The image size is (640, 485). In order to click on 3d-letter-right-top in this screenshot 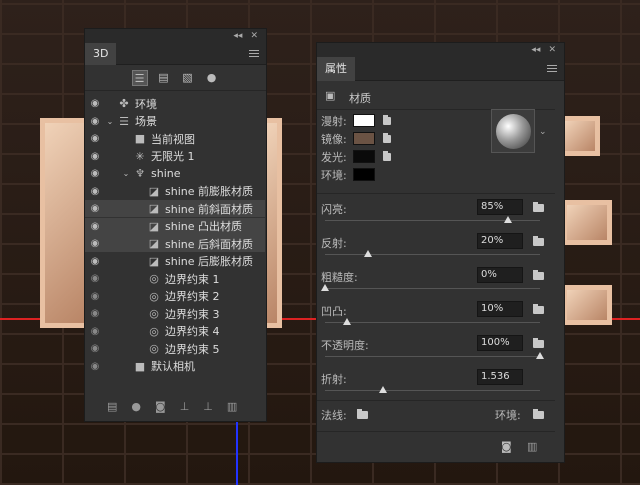, I will do `click(580, 136)`.